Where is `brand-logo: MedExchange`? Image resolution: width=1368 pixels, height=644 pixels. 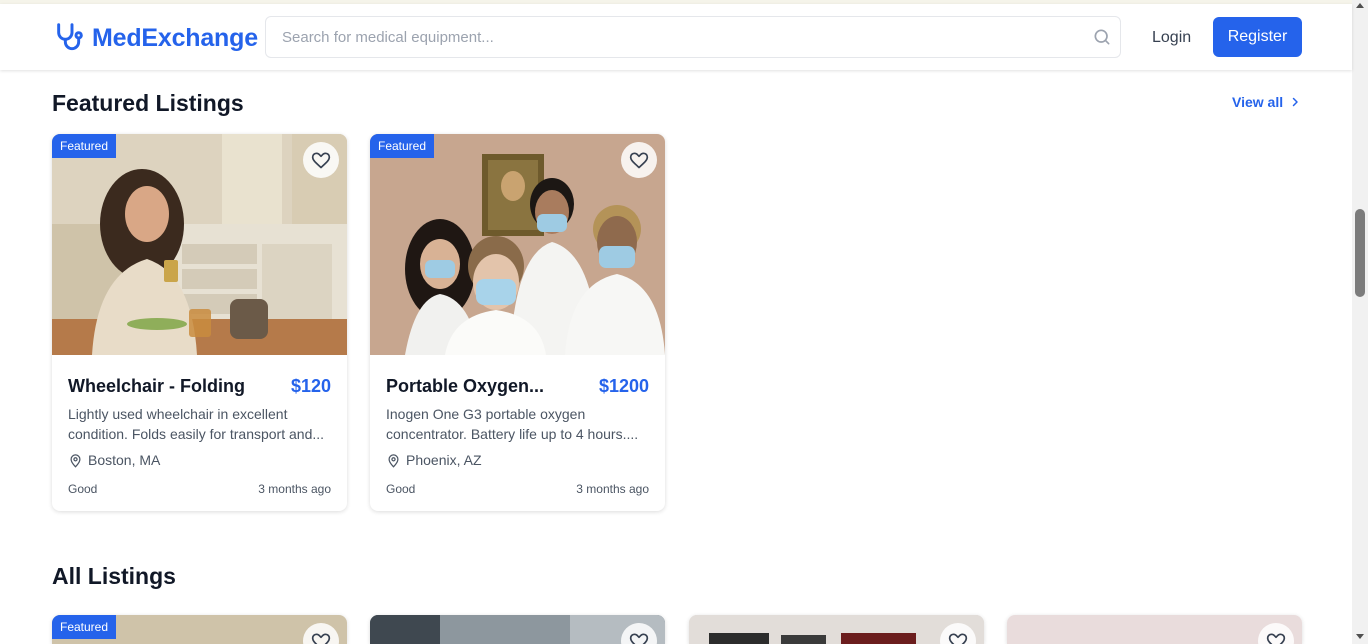
brand-logo: MedExchange is located at coordinates (155, 38).